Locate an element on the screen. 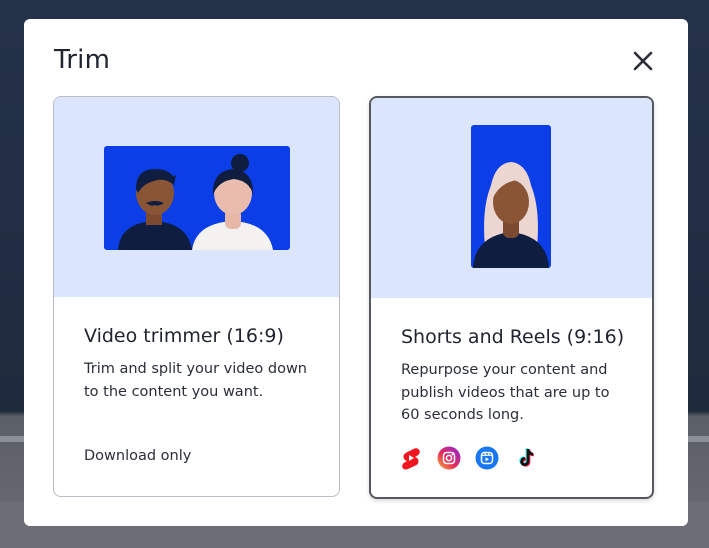  close-icon is located at coordinates (643, 61).